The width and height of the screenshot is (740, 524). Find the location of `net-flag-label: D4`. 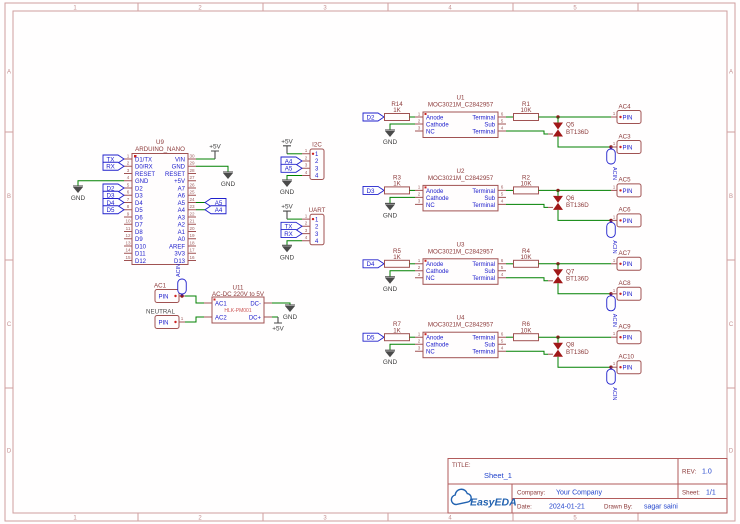

net-flag-label: D4 is located at coordinates (371, 264).